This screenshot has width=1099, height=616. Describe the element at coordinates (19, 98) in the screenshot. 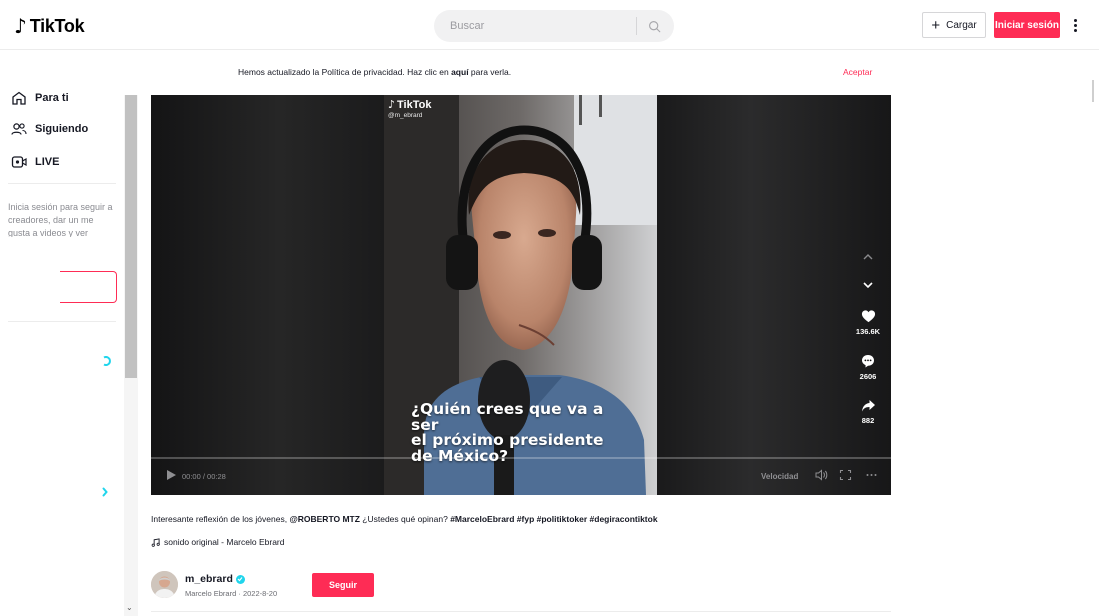

I see `home-icon` at that location.